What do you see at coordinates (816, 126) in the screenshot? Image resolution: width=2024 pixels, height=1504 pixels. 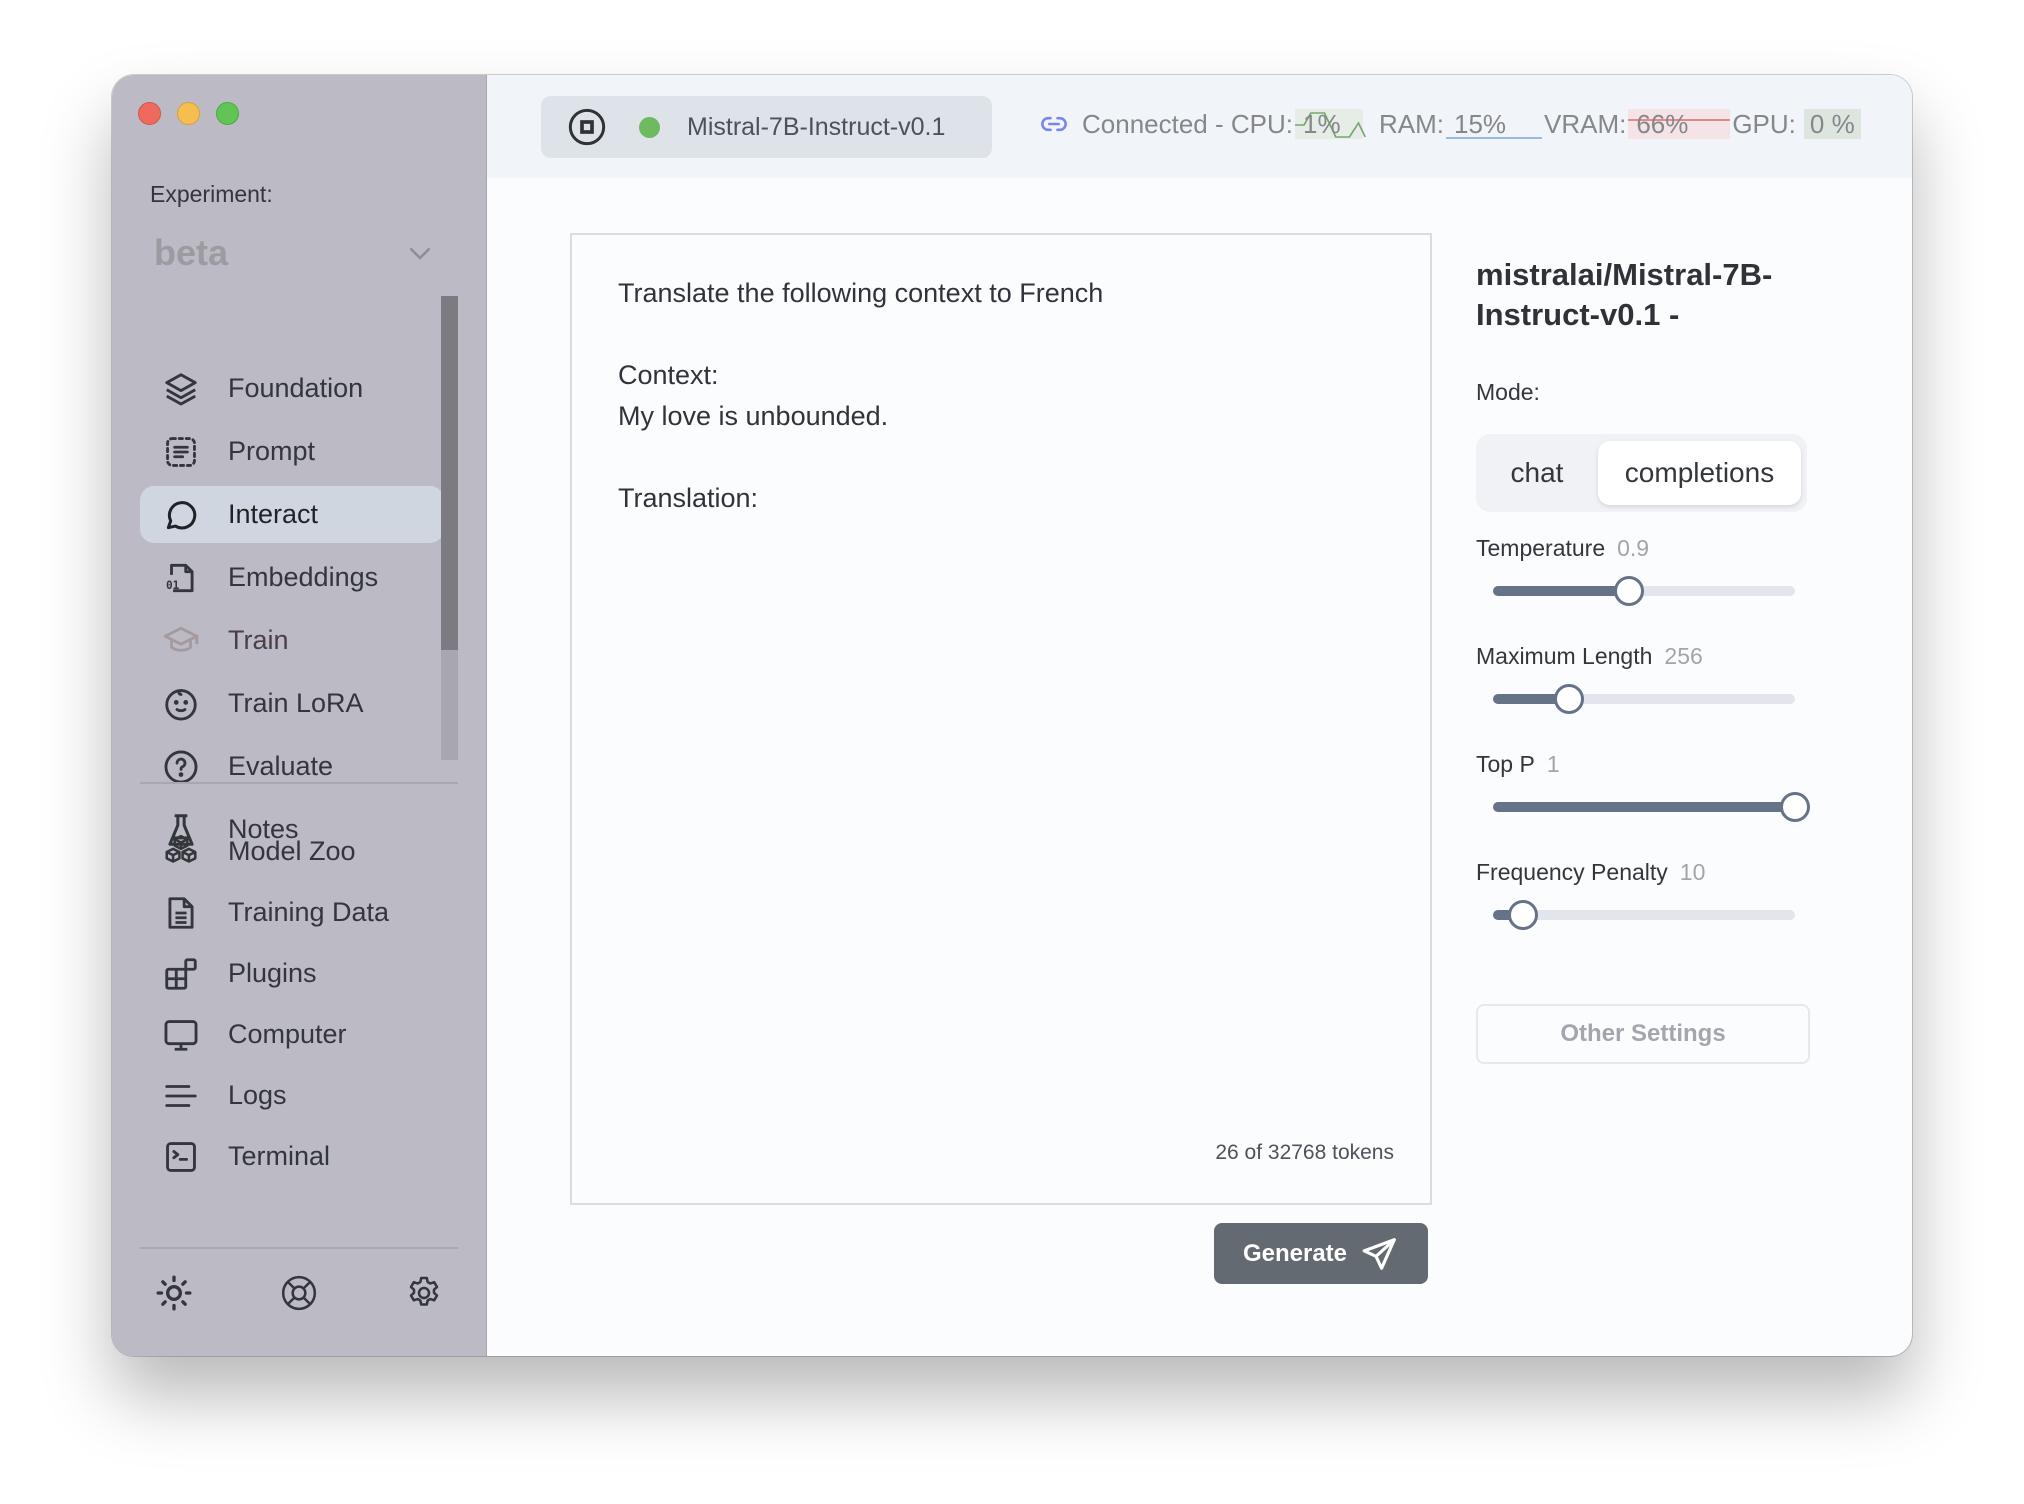 I see `model-name: Mistral-7B-Instruct-v0.1` at bounding box center [816, 126].